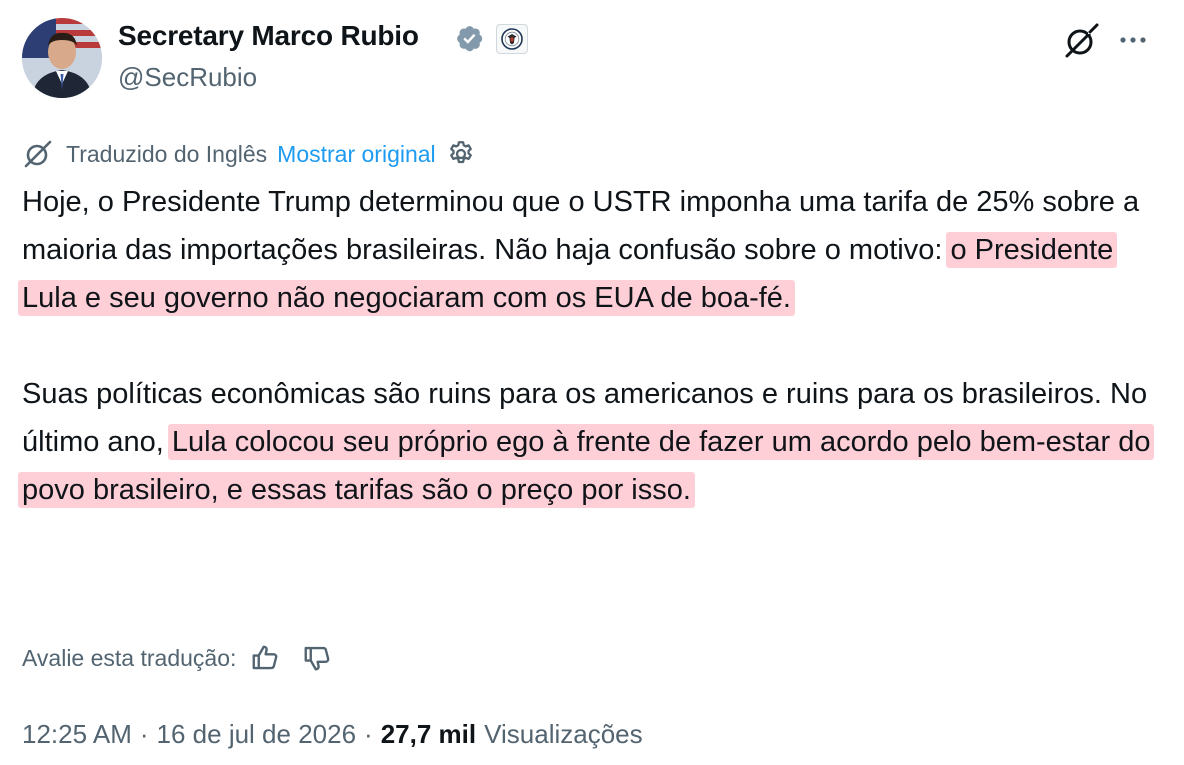 The height and width of the screenshot is (765, 1184). Describe the element at coordinates (563, 734) in the screenshot. I see `views-label: Visualizações` at that location.